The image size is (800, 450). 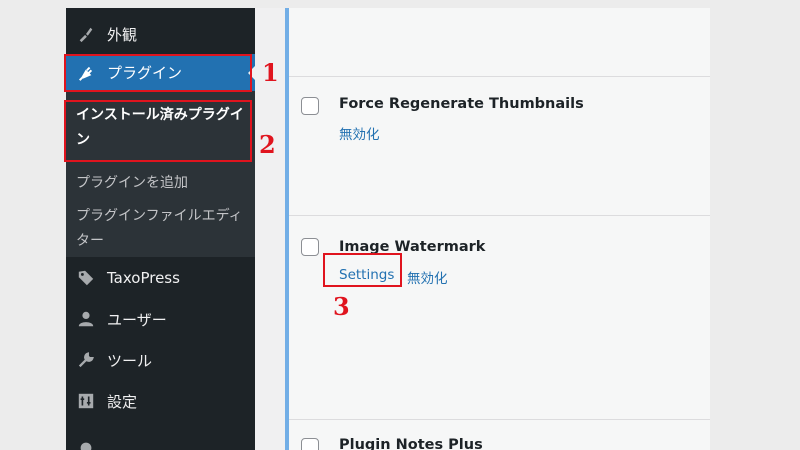 What do you see at coordinates (130, 360) in the screenshot?
I see `sidebar-item-label: ツール` at bounding box center [130, 360].